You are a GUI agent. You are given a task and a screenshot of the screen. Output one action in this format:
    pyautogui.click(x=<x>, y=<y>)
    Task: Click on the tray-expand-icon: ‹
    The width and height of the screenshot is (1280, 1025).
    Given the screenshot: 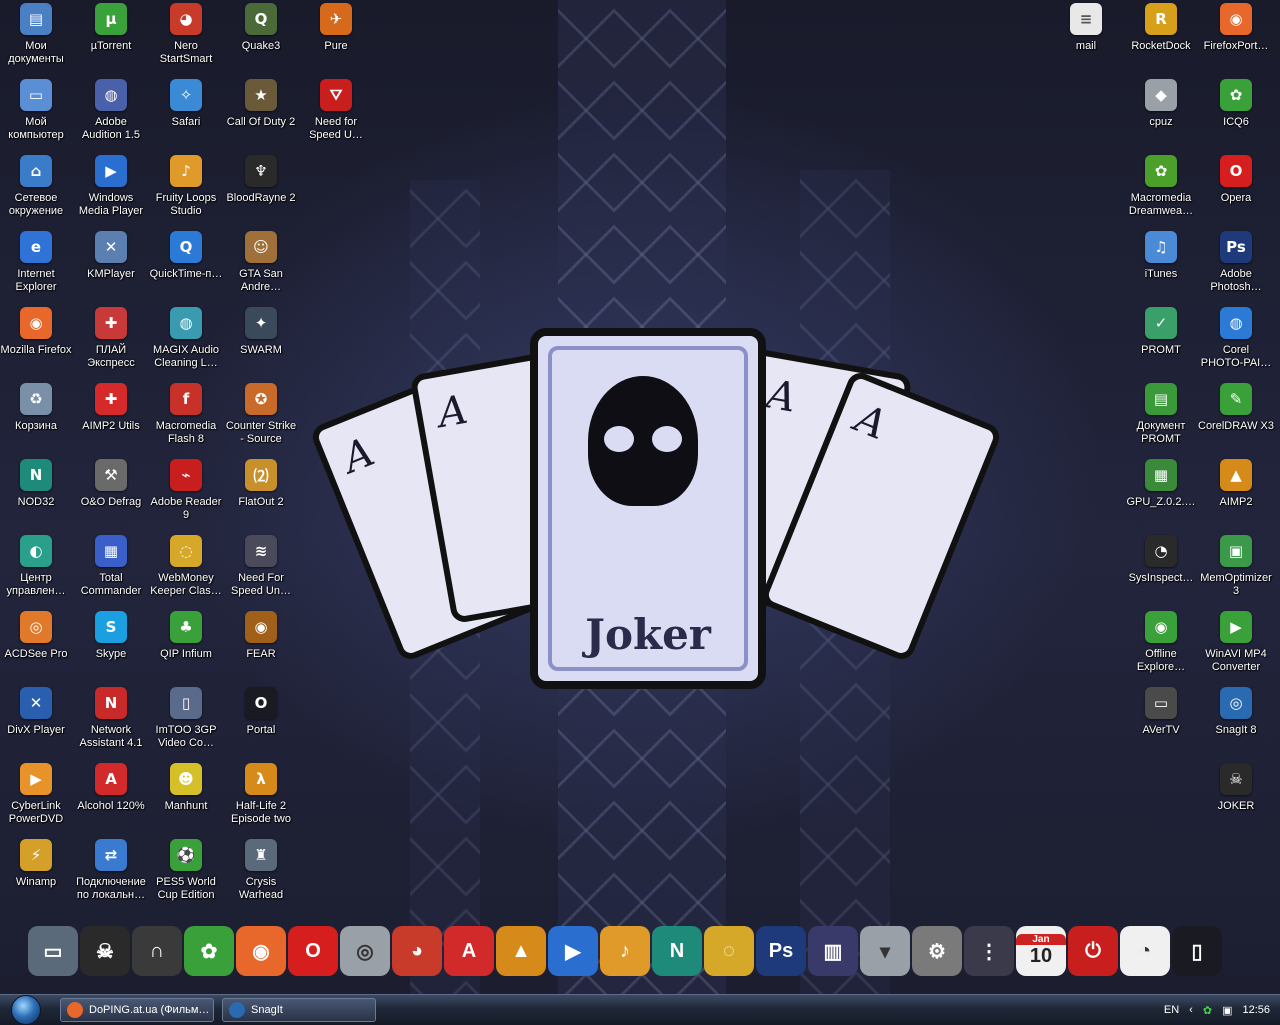 What is the action you would take?
    pyautogui.click(x=1191, y=1010)
    